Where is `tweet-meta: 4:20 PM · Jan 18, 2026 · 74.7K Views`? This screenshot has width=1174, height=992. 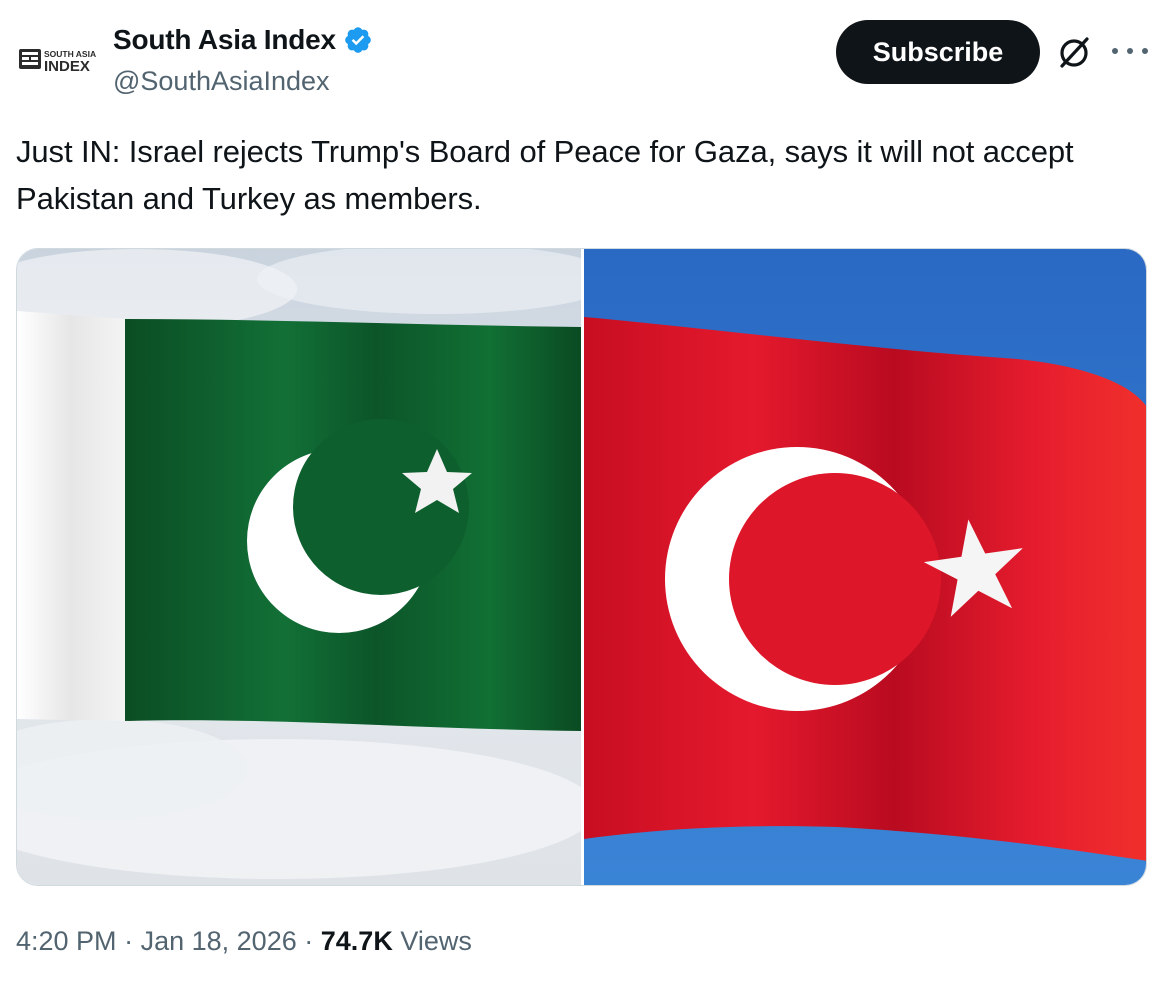 tweet-meta: 4:20 PM · Jan 18, 2026 · 74.7K Views is located at coordinates (244, 941).